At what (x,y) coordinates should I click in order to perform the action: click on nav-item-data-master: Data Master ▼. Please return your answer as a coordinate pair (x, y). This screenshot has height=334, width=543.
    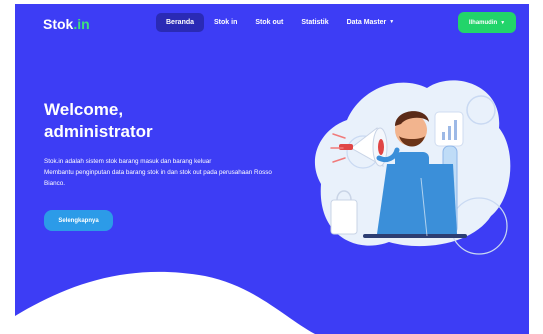
    Looking at the image, I should click on (371, 22).